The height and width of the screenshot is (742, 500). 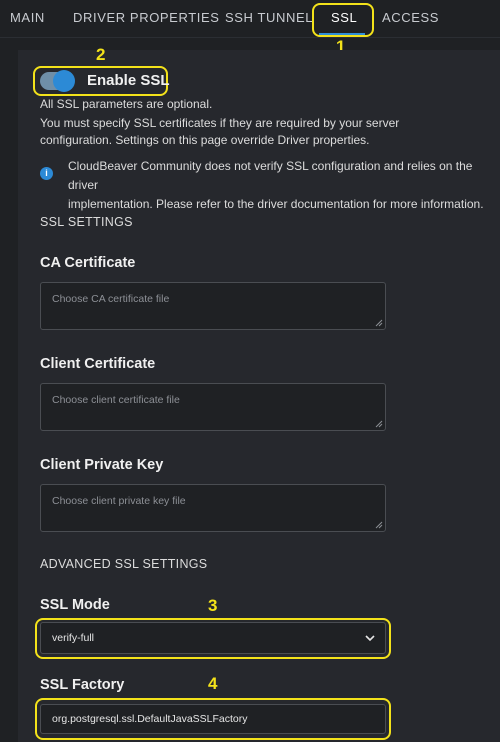 I want to click on toggle-knob, so click(x=64, y=81).